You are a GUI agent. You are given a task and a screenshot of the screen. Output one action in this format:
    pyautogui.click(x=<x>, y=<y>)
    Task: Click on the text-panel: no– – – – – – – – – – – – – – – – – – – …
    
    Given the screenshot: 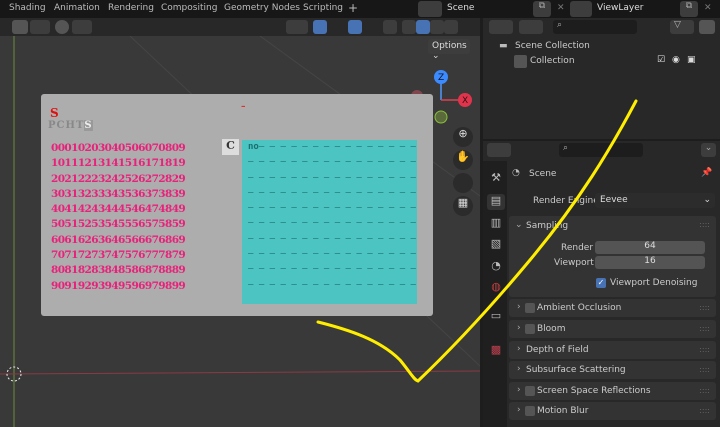 What is the action you would take?
    pyautogui.click(x=329, y=222)
    